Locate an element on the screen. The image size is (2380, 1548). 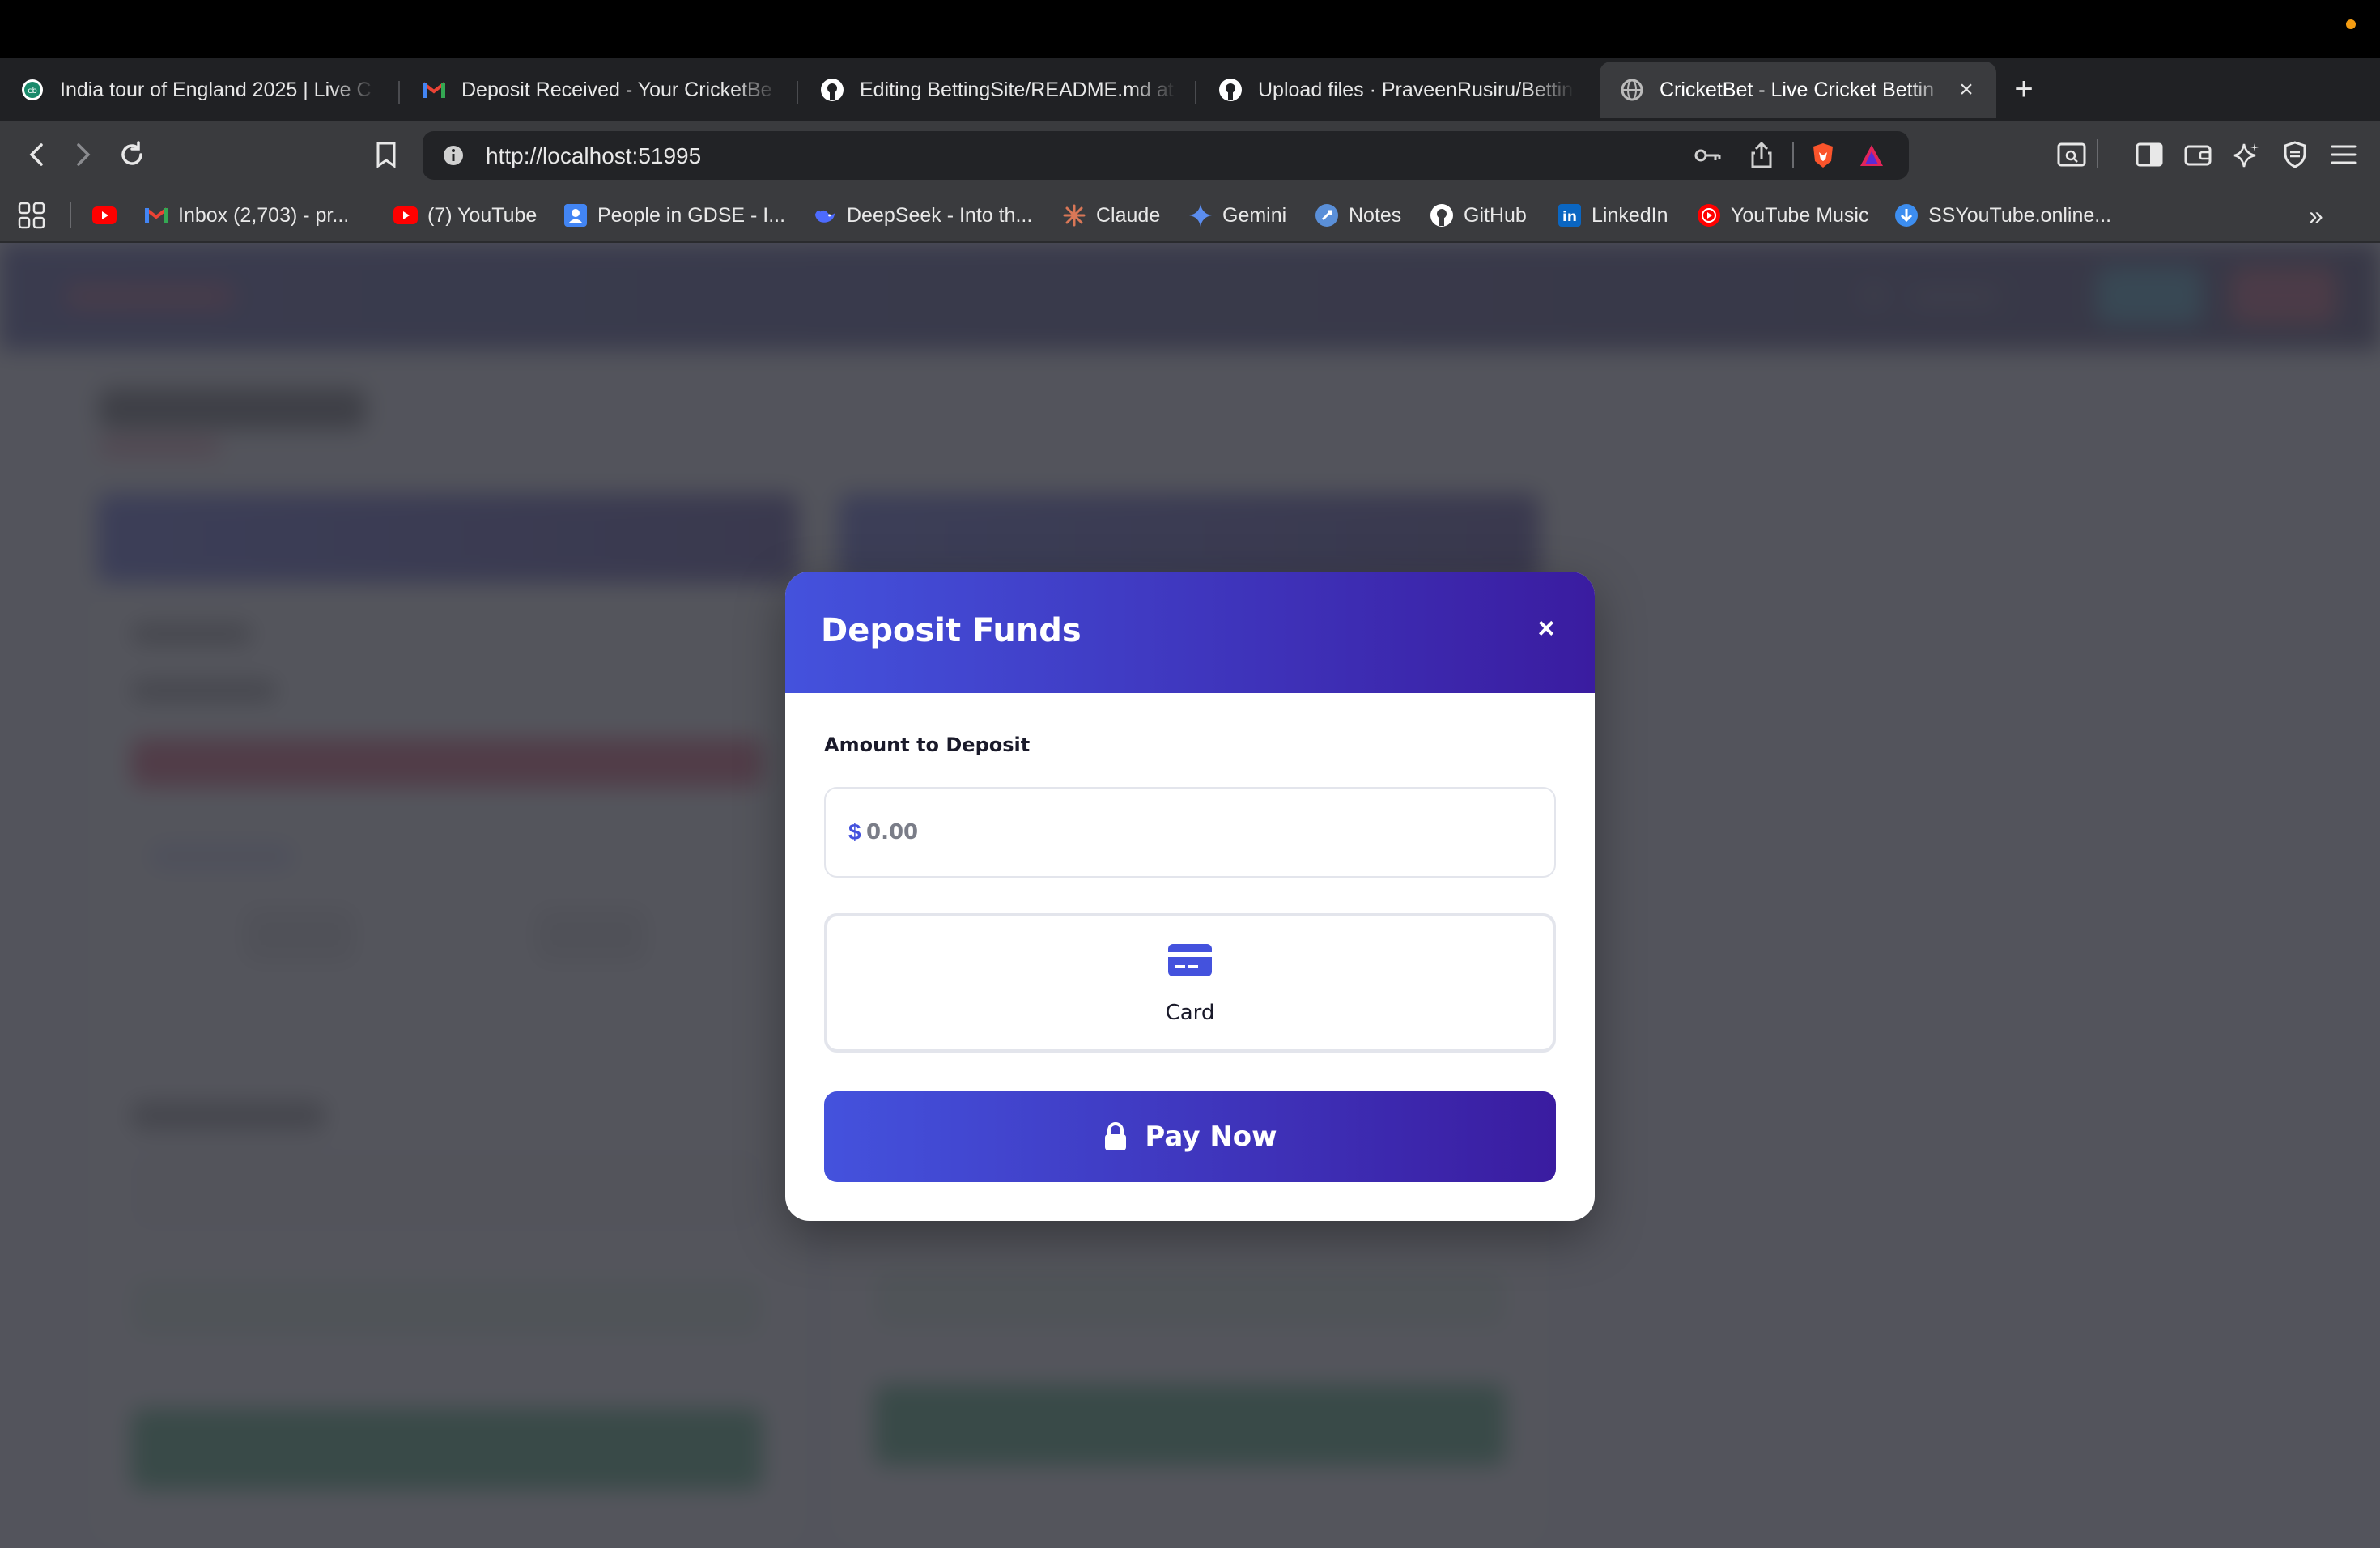
bookmark-gemini: Gemini is located at coordinates (1237, 216).